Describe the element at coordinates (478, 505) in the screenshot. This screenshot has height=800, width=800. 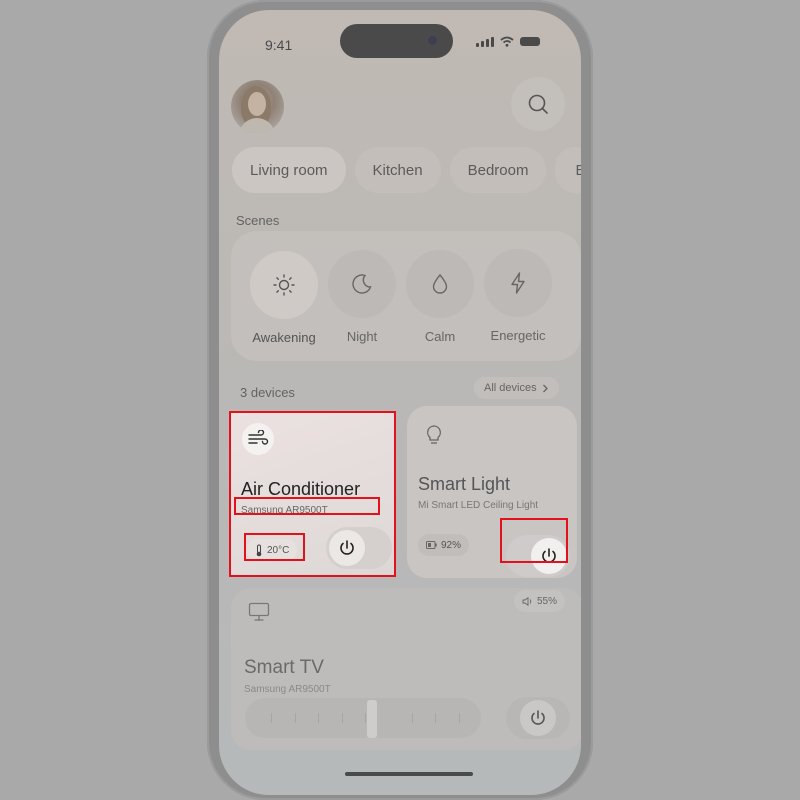
I see `device-model: Mi Smart LED Ceiling Light` at that location.